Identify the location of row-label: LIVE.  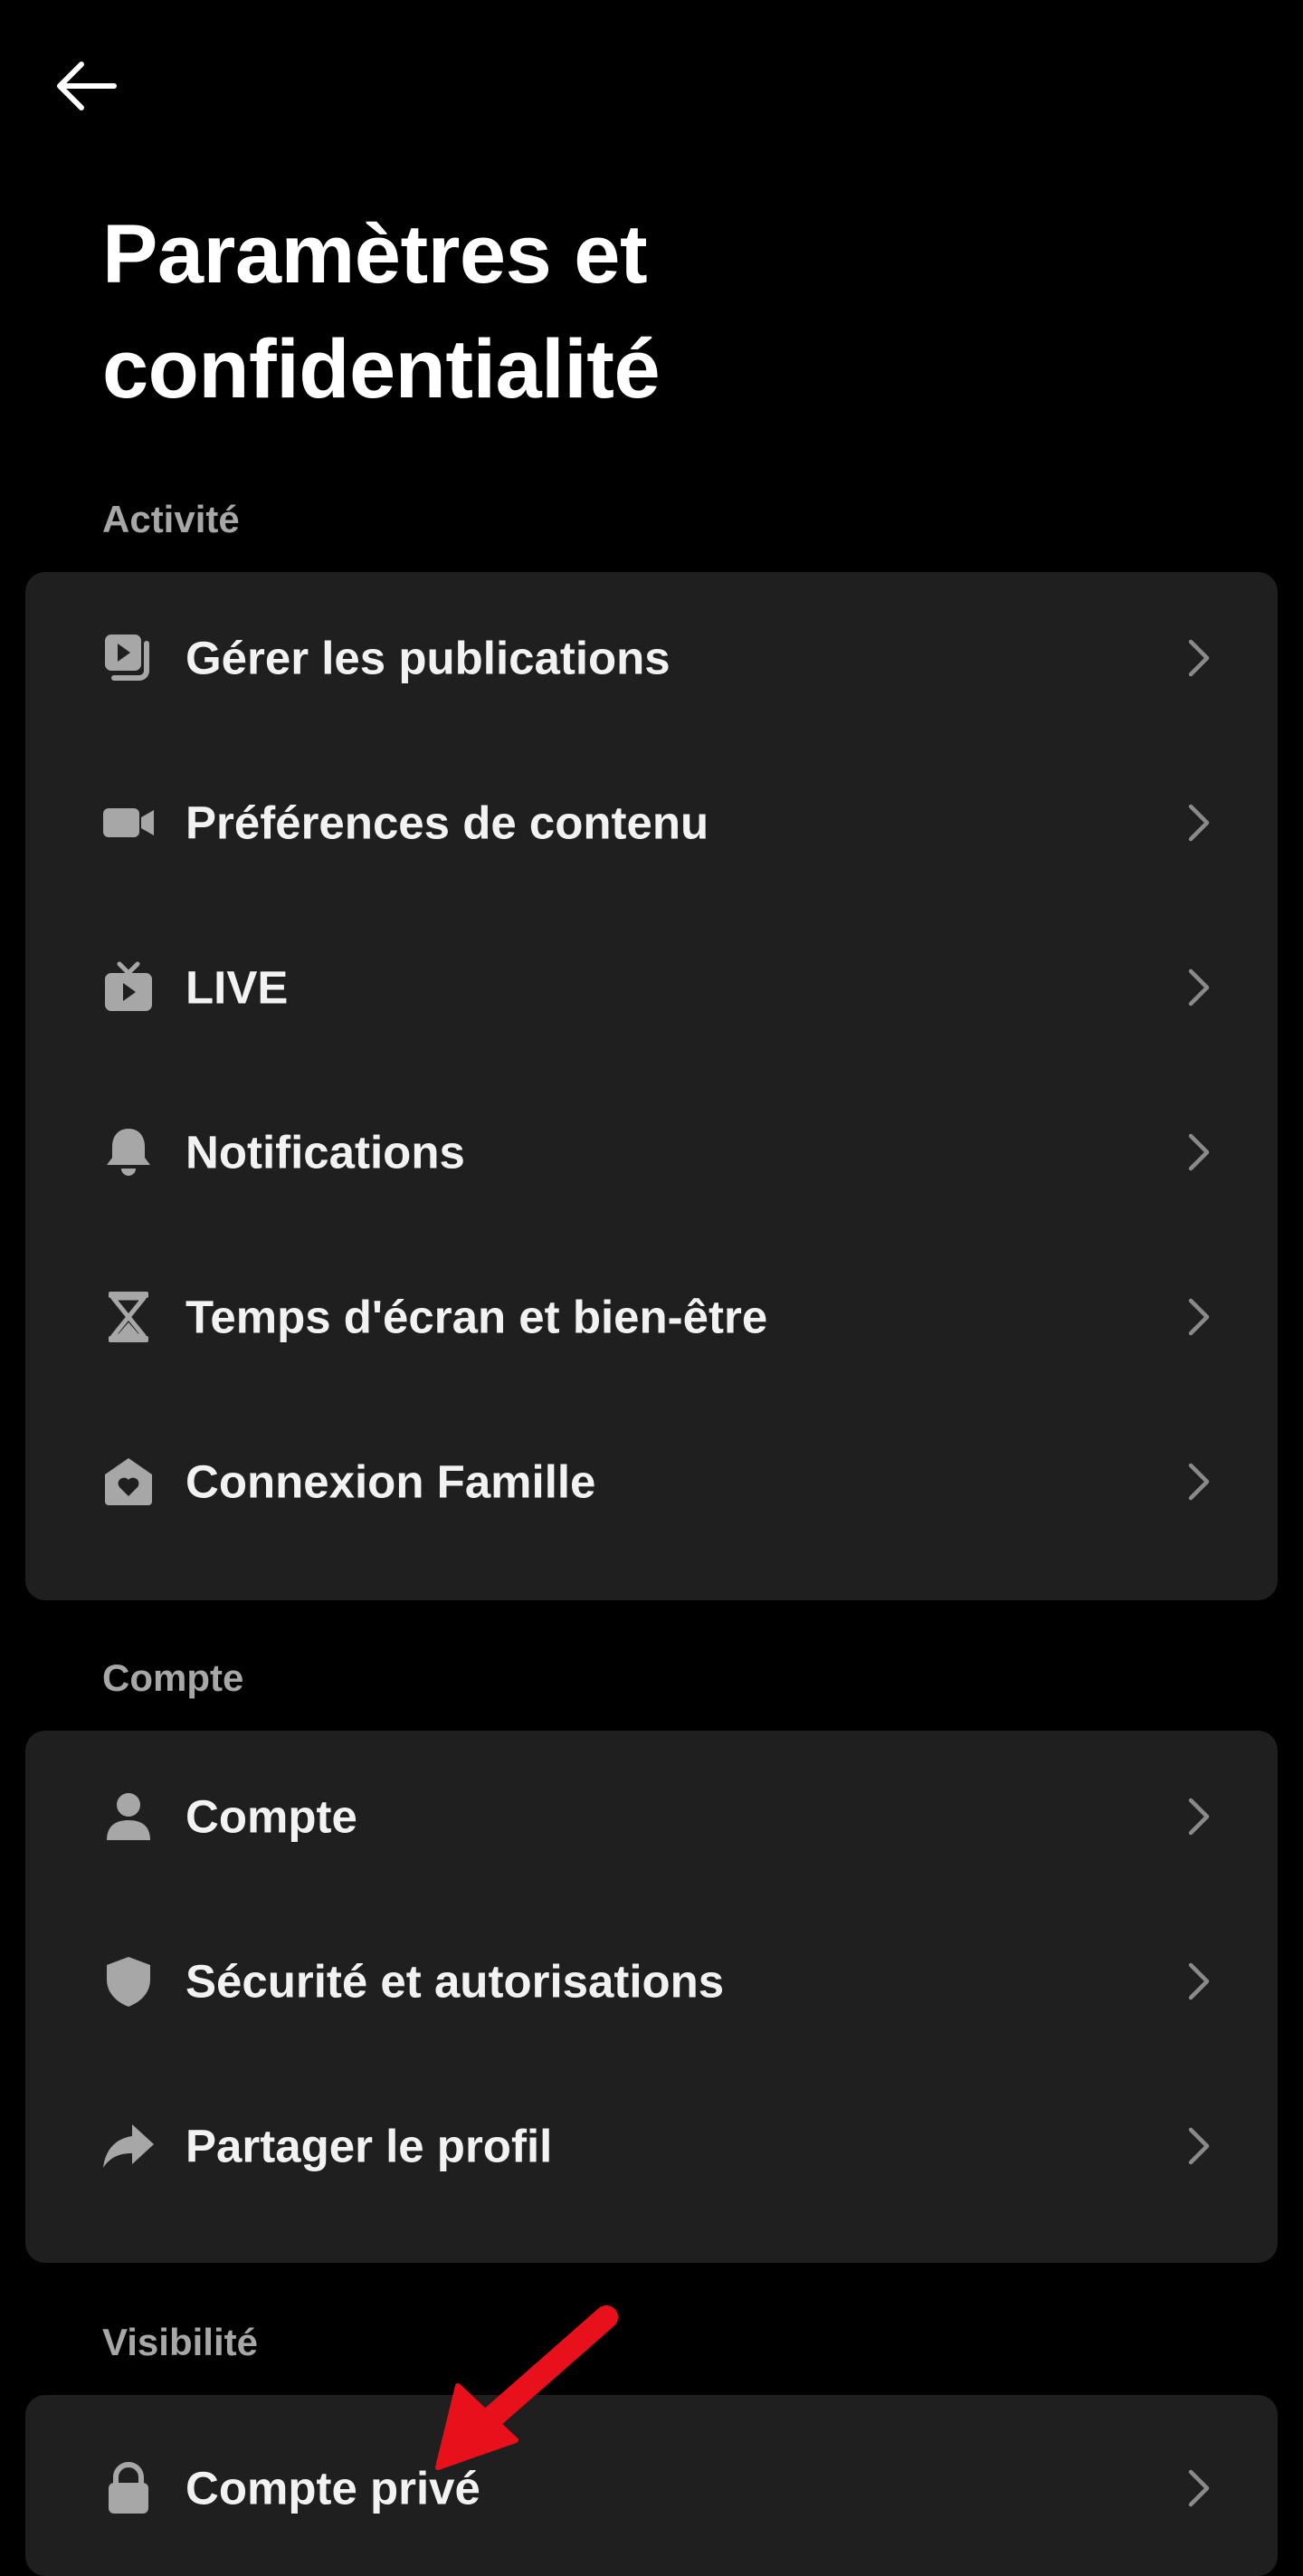
(237, 987).